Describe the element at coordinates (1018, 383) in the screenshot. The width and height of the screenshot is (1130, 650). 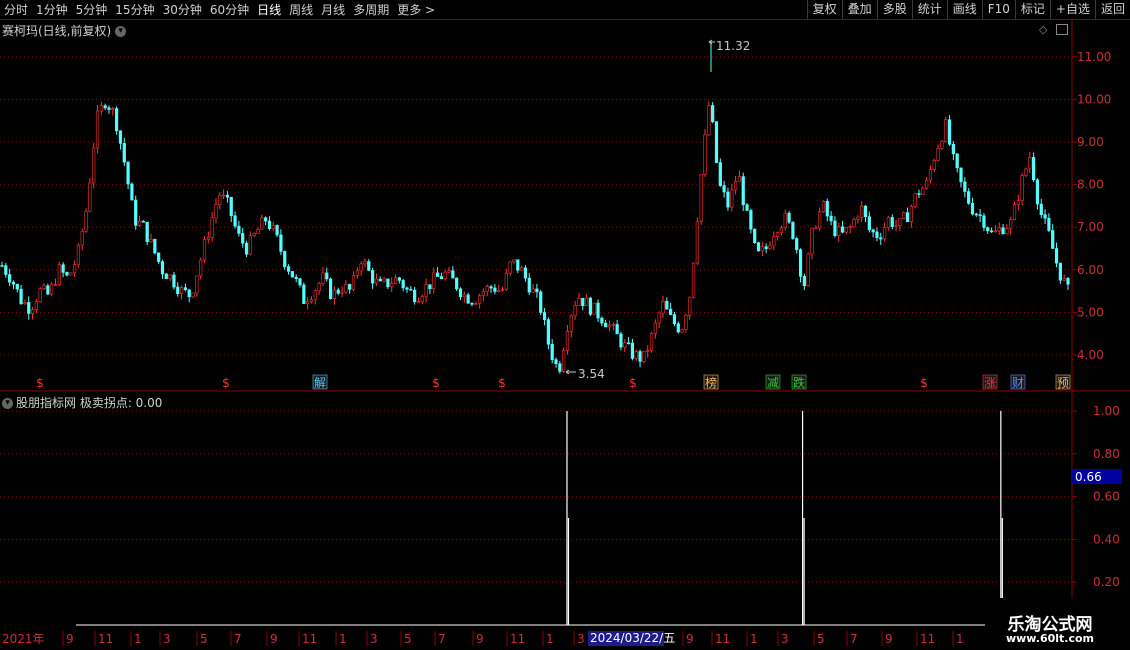
I see `event-marker: 财` at that location.